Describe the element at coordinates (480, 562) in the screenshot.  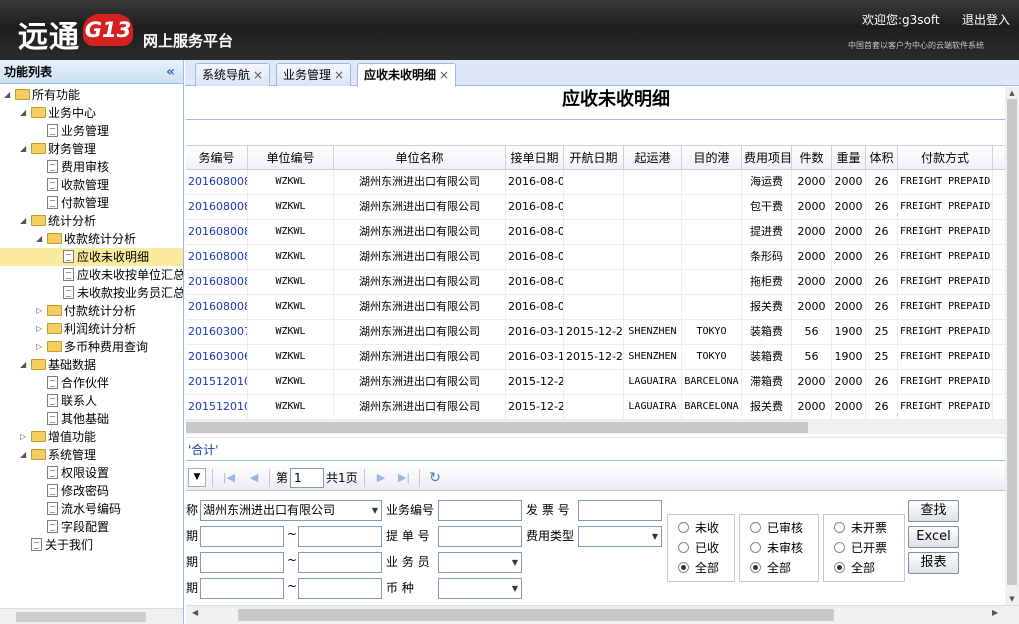
I see `salesman-select` at that location.